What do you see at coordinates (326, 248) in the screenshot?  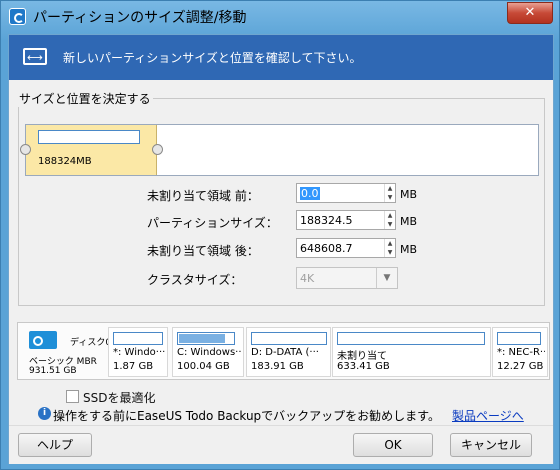 I see `after-value: 648608.7` at bounding box center [326, 248].